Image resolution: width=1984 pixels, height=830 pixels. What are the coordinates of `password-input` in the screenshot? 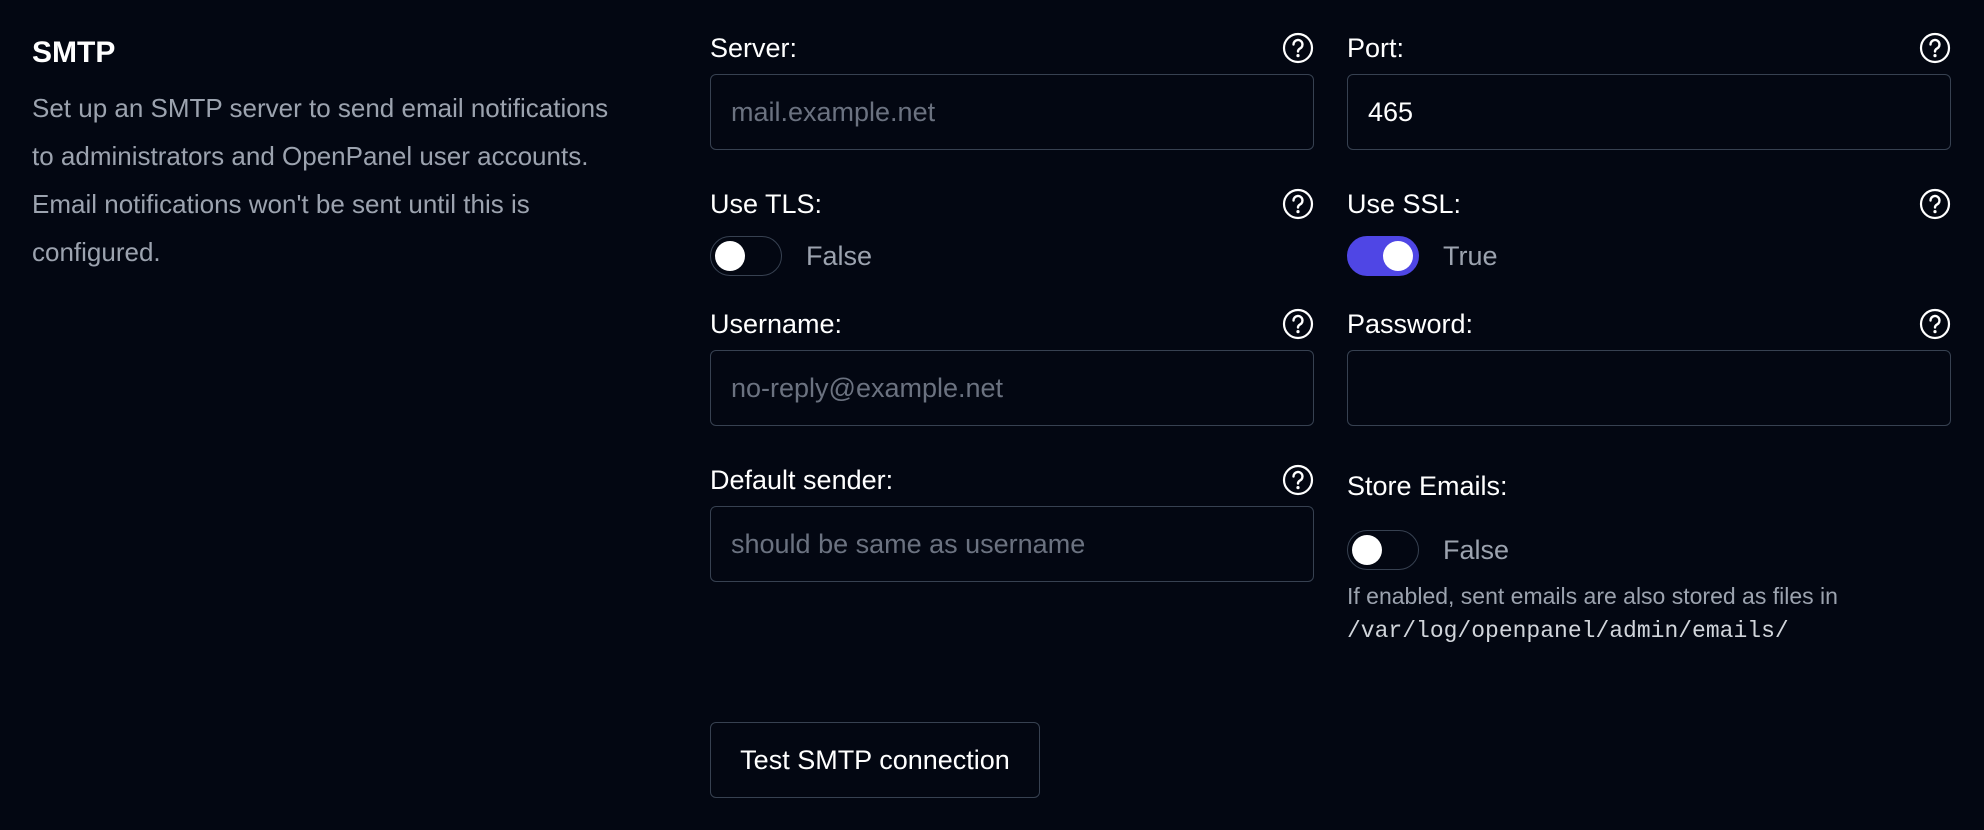 It's located at (1649, 388).